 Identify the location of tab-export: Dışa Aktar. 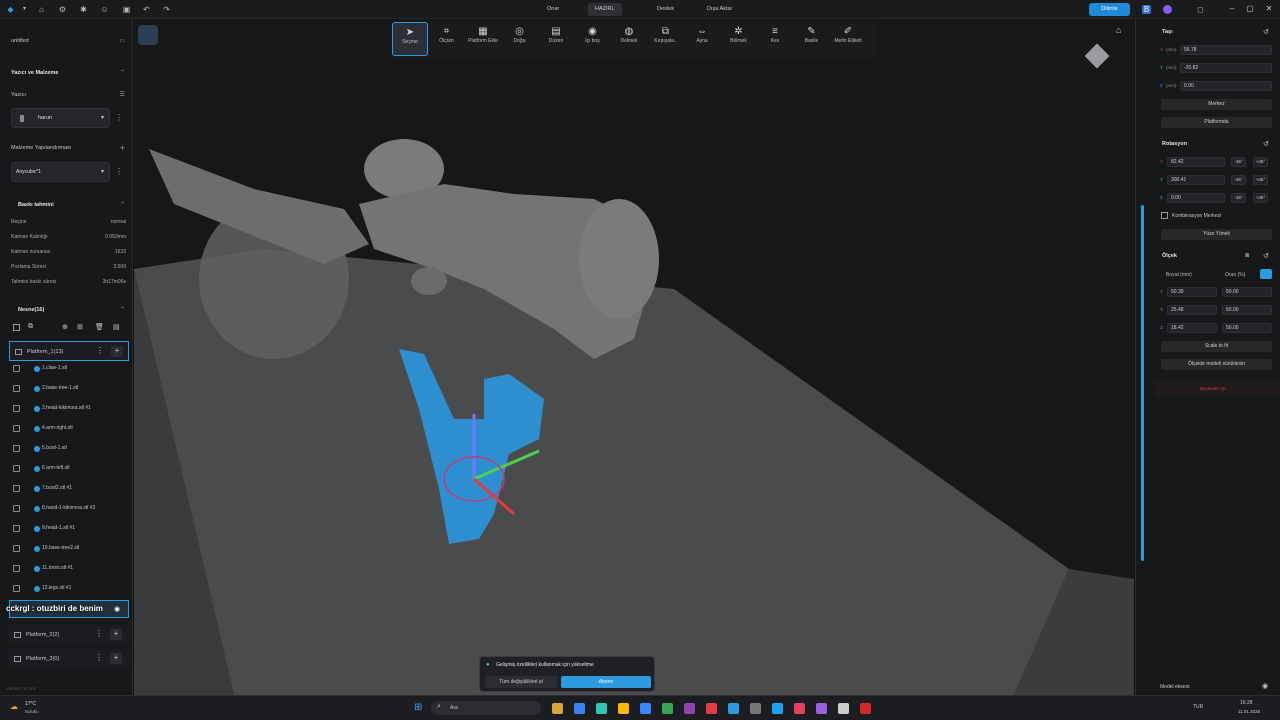
(719, 9).